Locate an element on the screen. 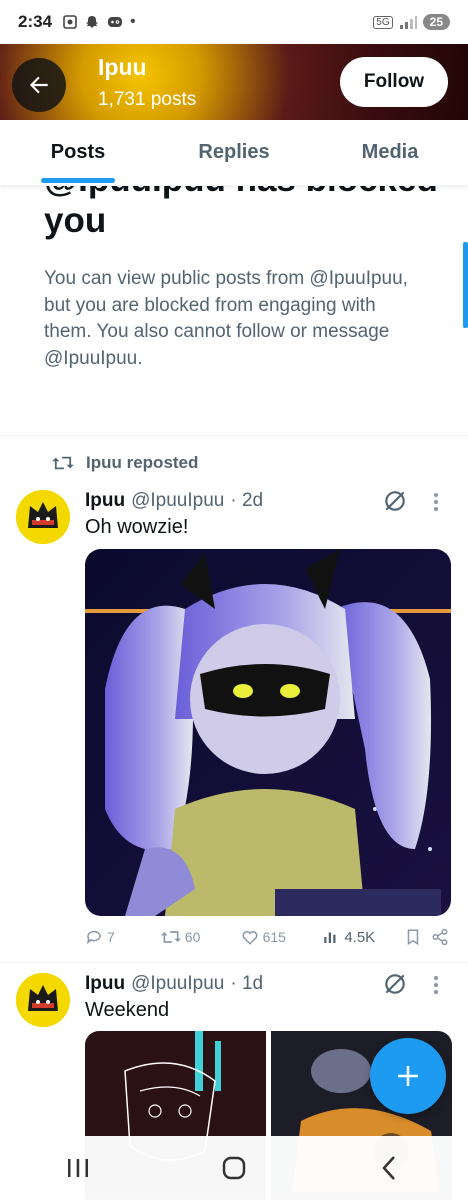  system-icons: 5G 25 is located at coordinates (411, 22).